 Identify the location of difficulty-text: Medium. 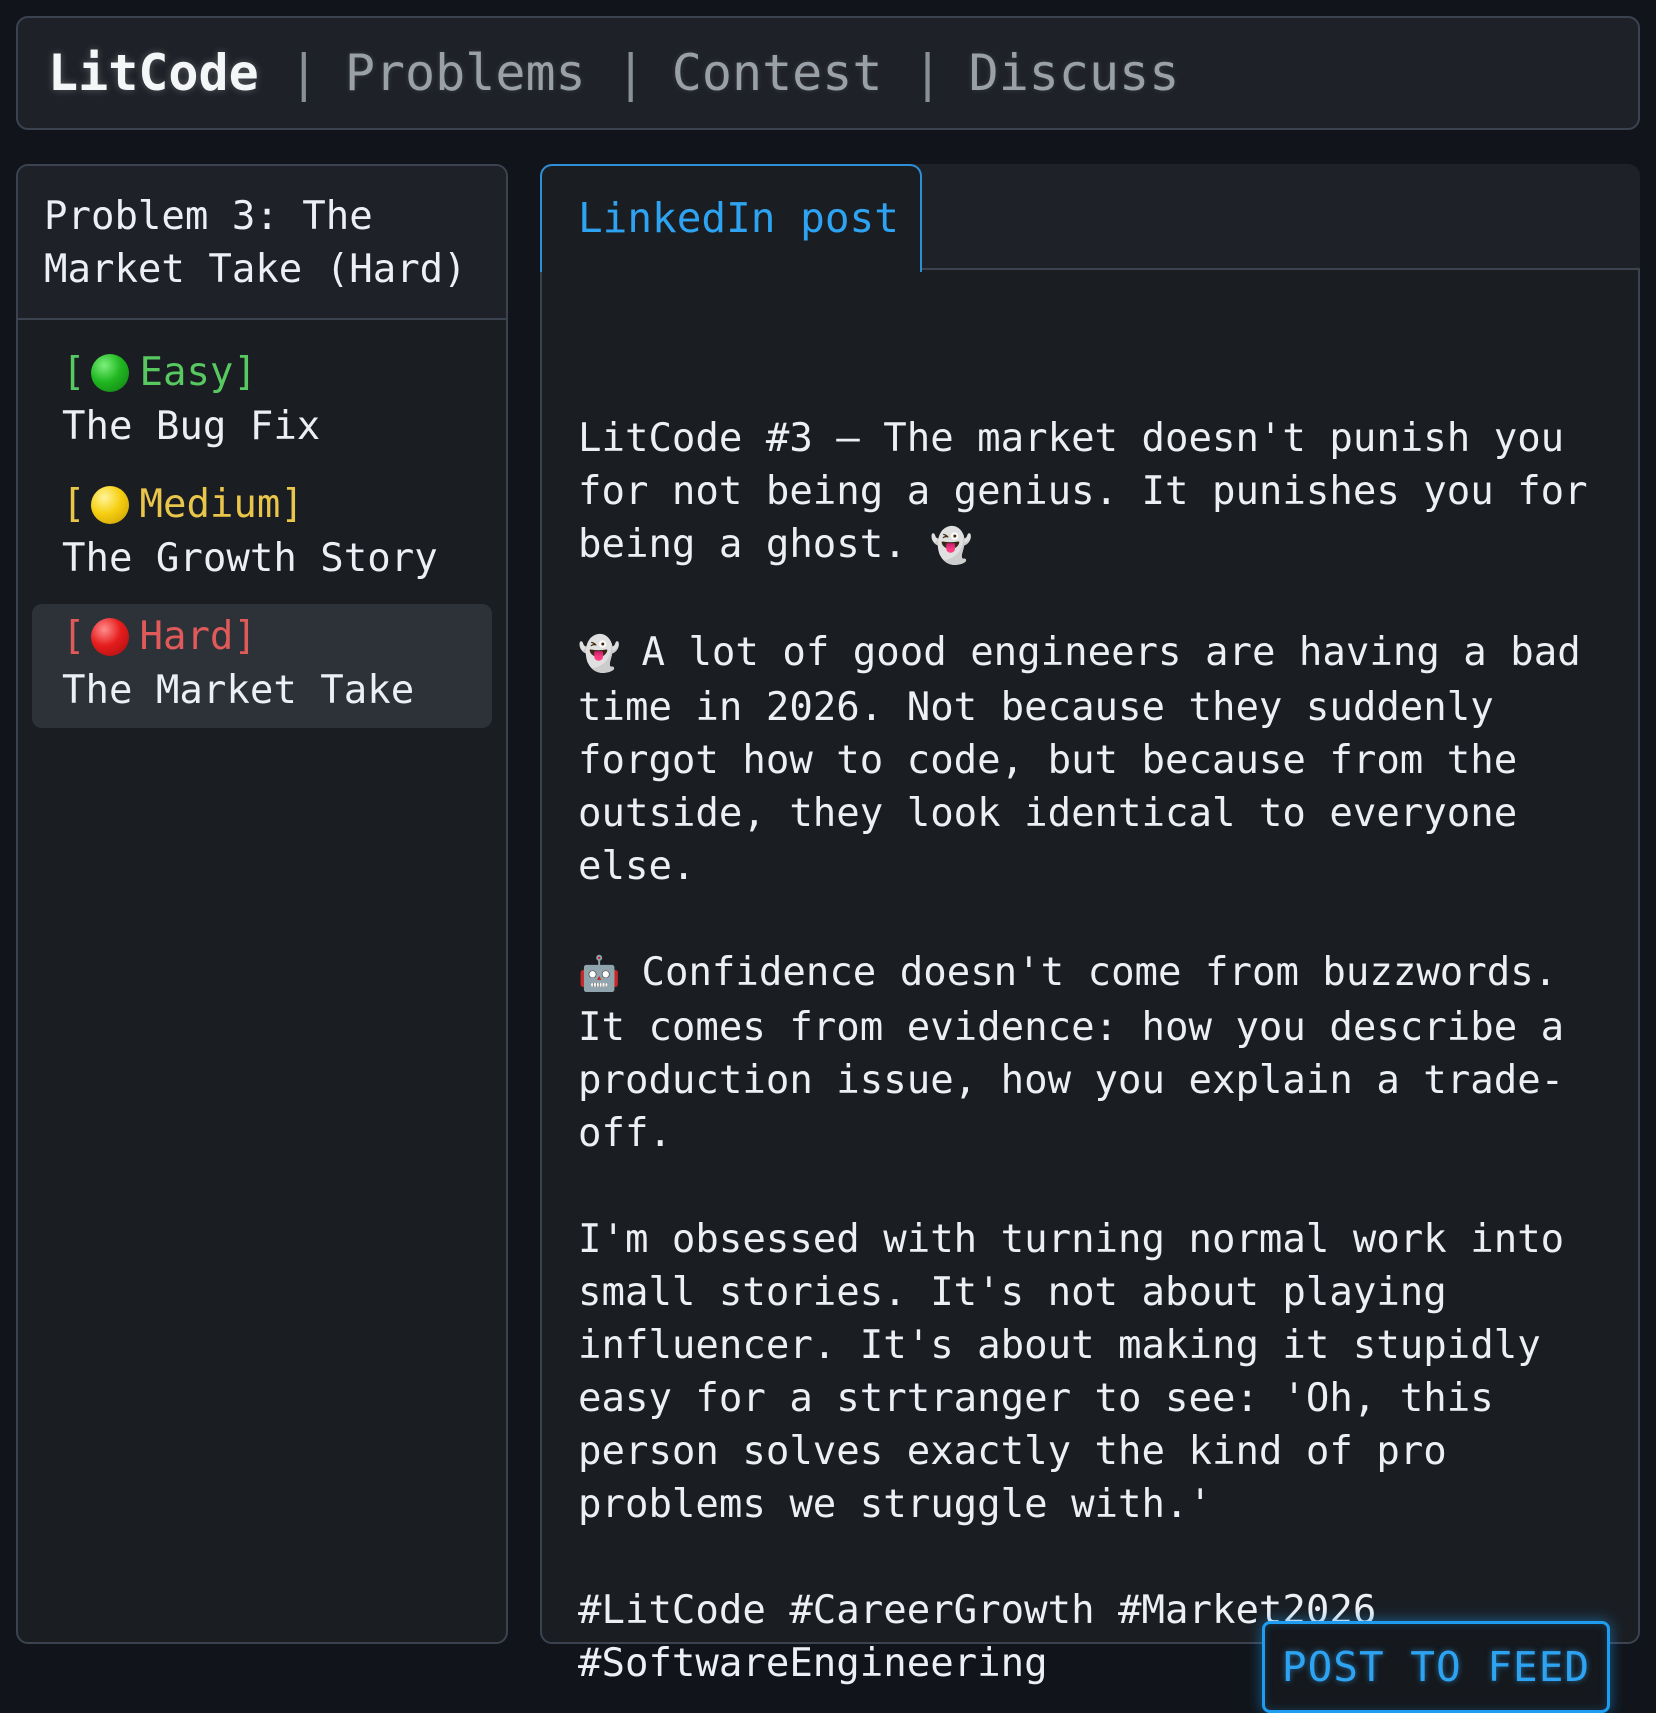
(210, 504).